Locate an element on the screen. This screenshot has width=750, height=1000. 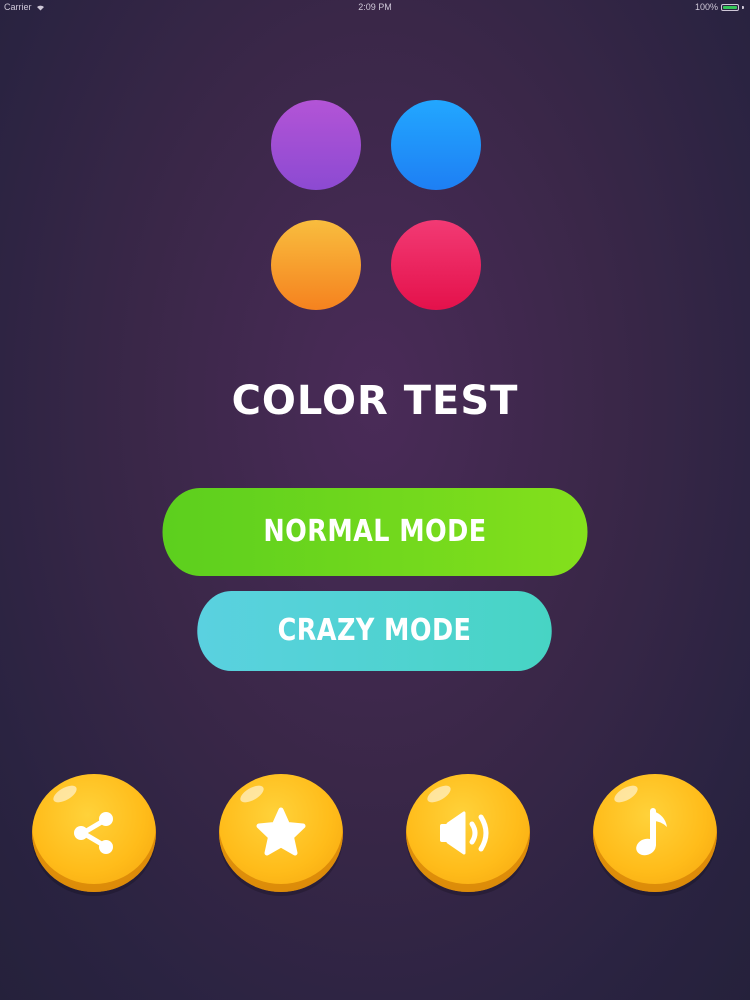
star-icon is located at coordinates (281, 831).